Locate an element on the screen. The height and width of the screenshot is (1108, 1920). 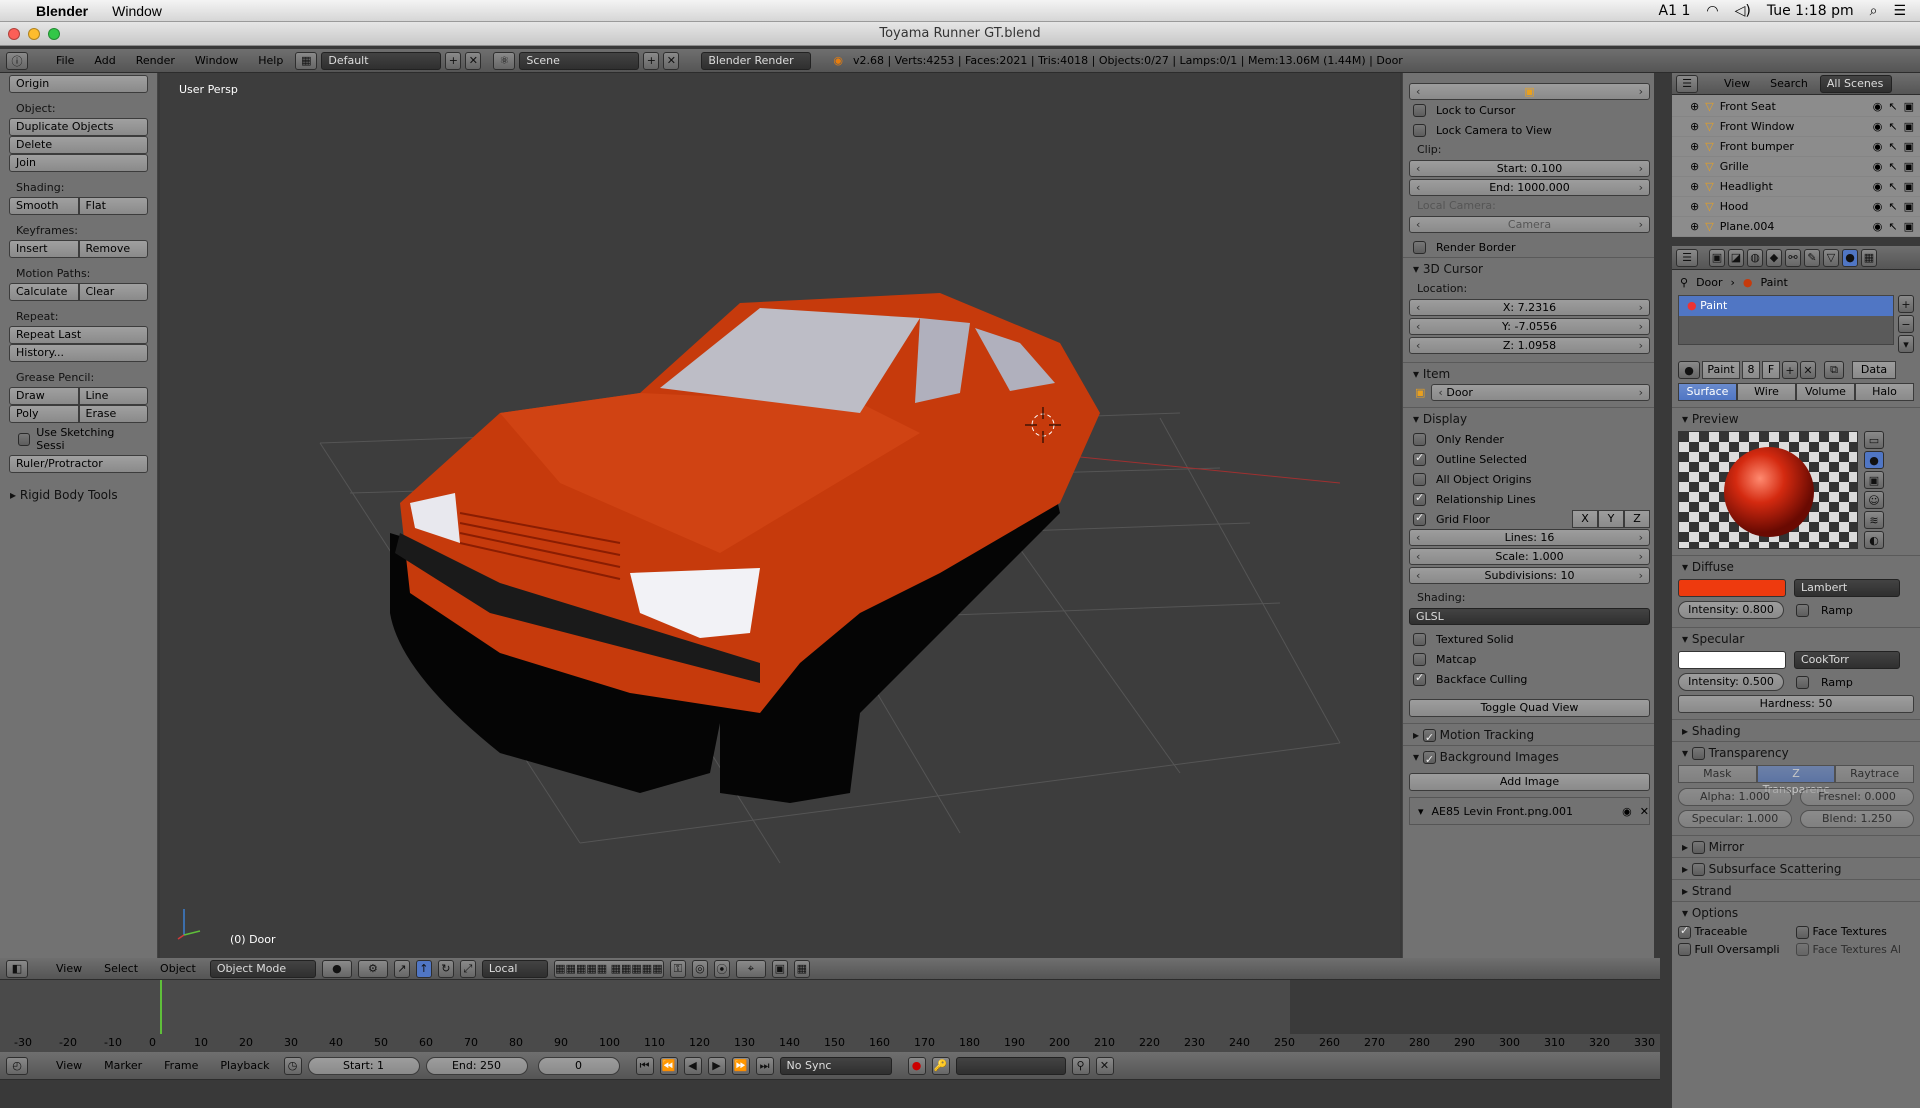
cursor-y-field: Y: -7.0556 is located at coordinates (1529, 326).